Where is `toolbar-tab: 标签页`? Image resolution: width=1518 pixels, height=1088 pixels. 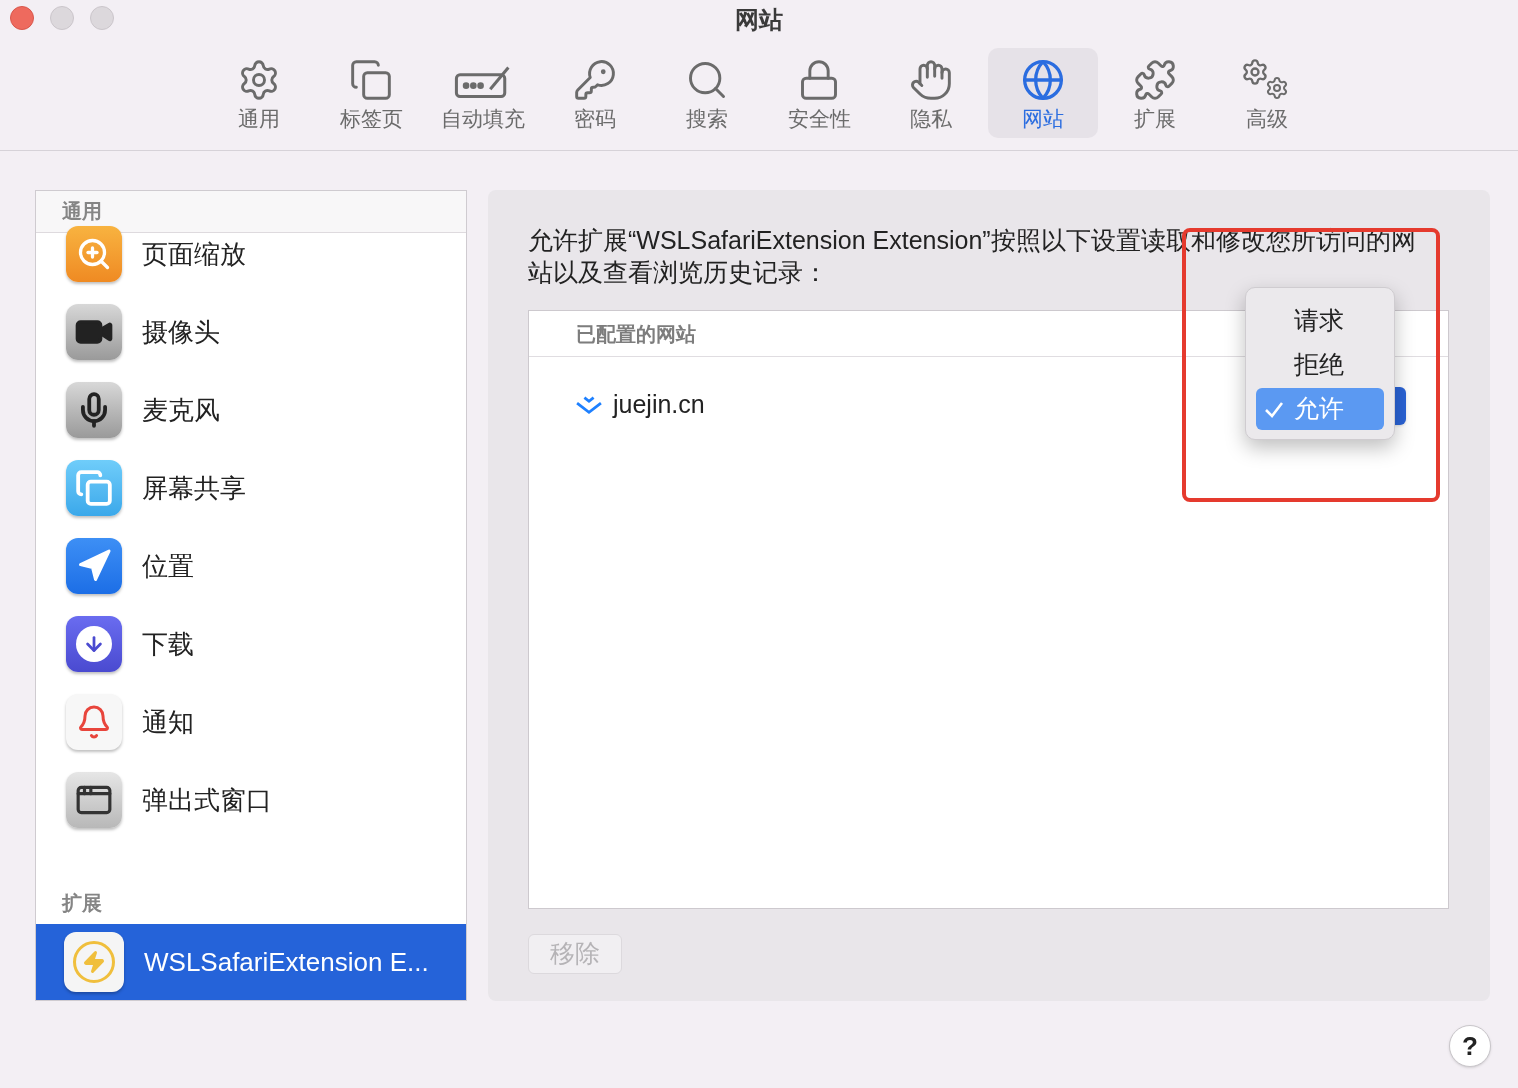
toolbar-tab: 标签页 is located at coordinates (371, 93).